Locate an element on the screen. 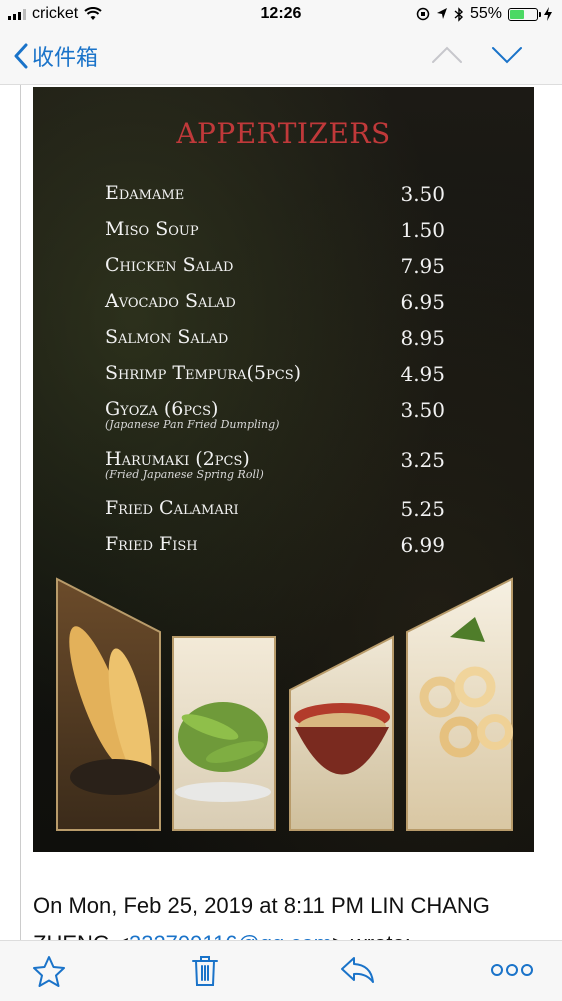 The height and width of the screenshot is (1001, 562). item-name: Miso Soup is located at coordinates (152, 229).